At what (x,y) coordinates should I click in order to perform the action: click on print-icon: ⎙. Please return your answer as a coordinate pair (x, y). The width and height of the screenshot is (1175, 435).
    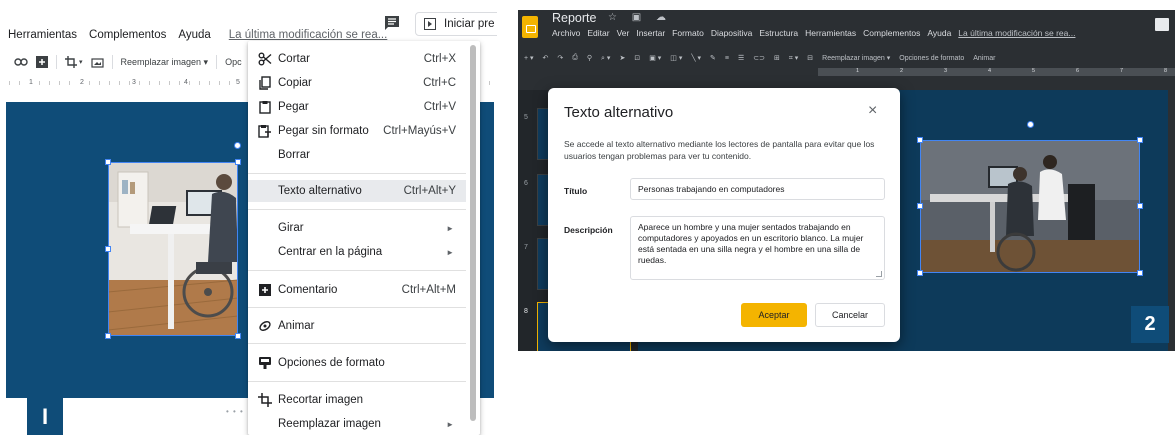
    Looking at the image, I should click on (575, 58).